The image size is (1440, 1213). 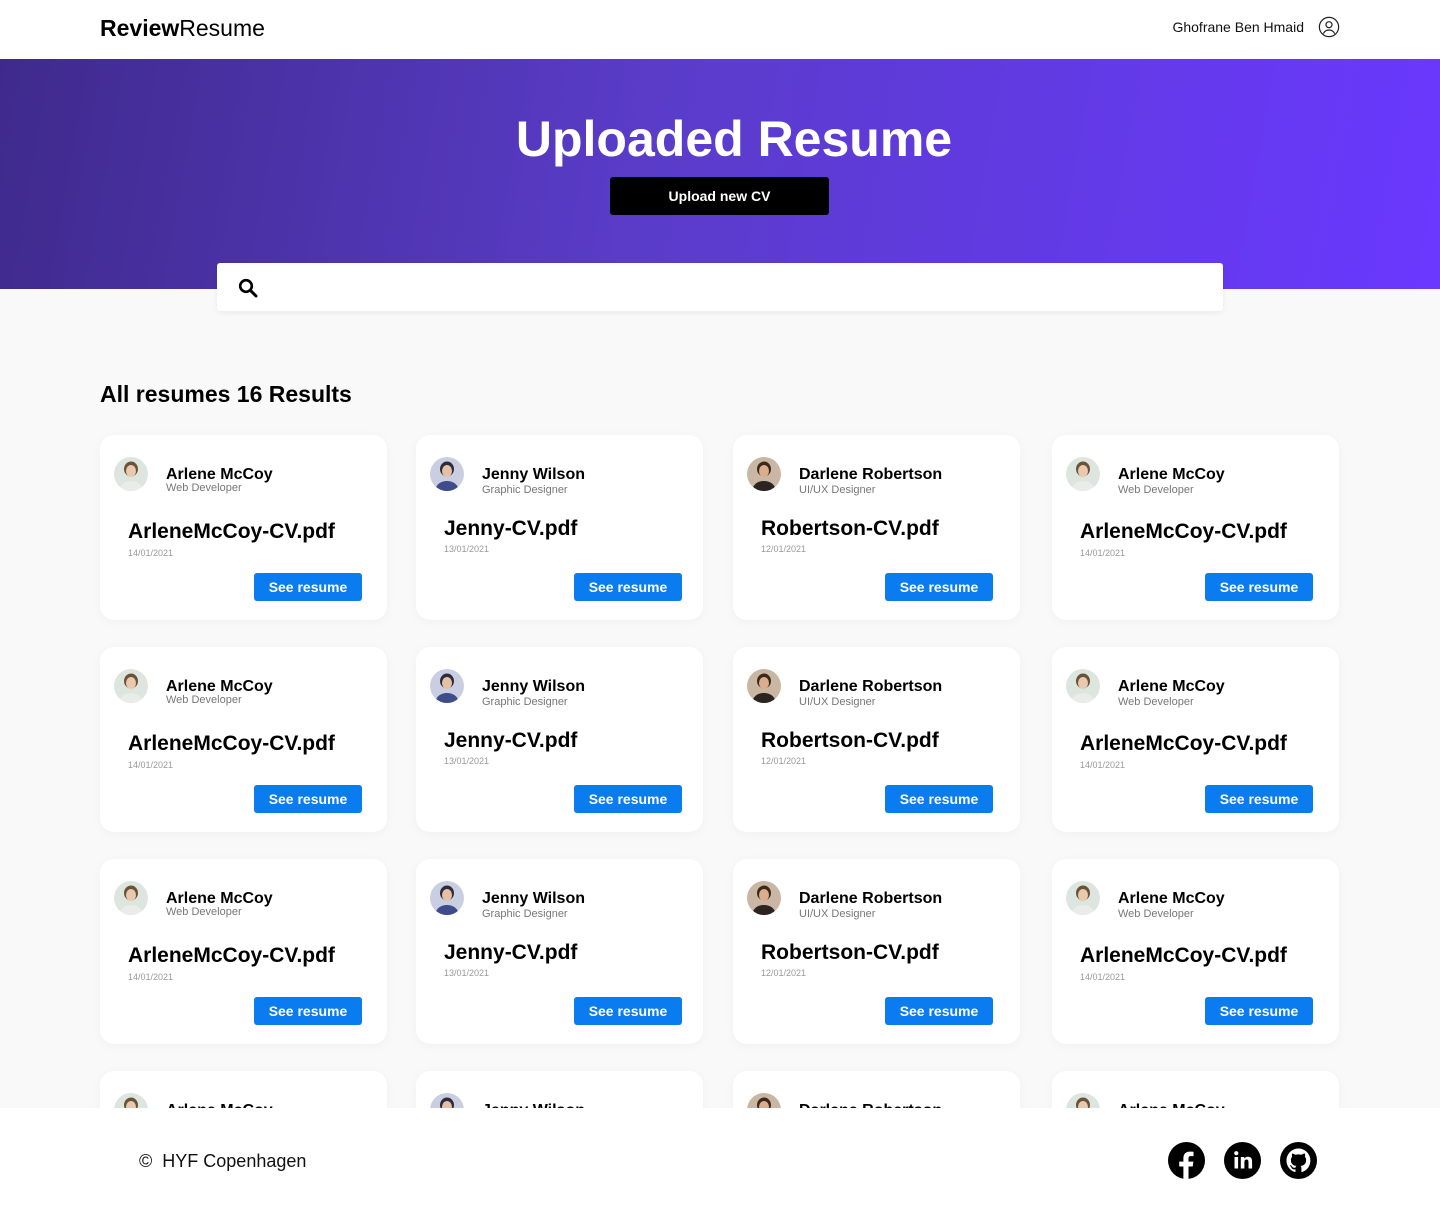 What do you see at coordinates (248, 288) in the screenshot?
I see `search-icon` at bounding box center [248, 288].